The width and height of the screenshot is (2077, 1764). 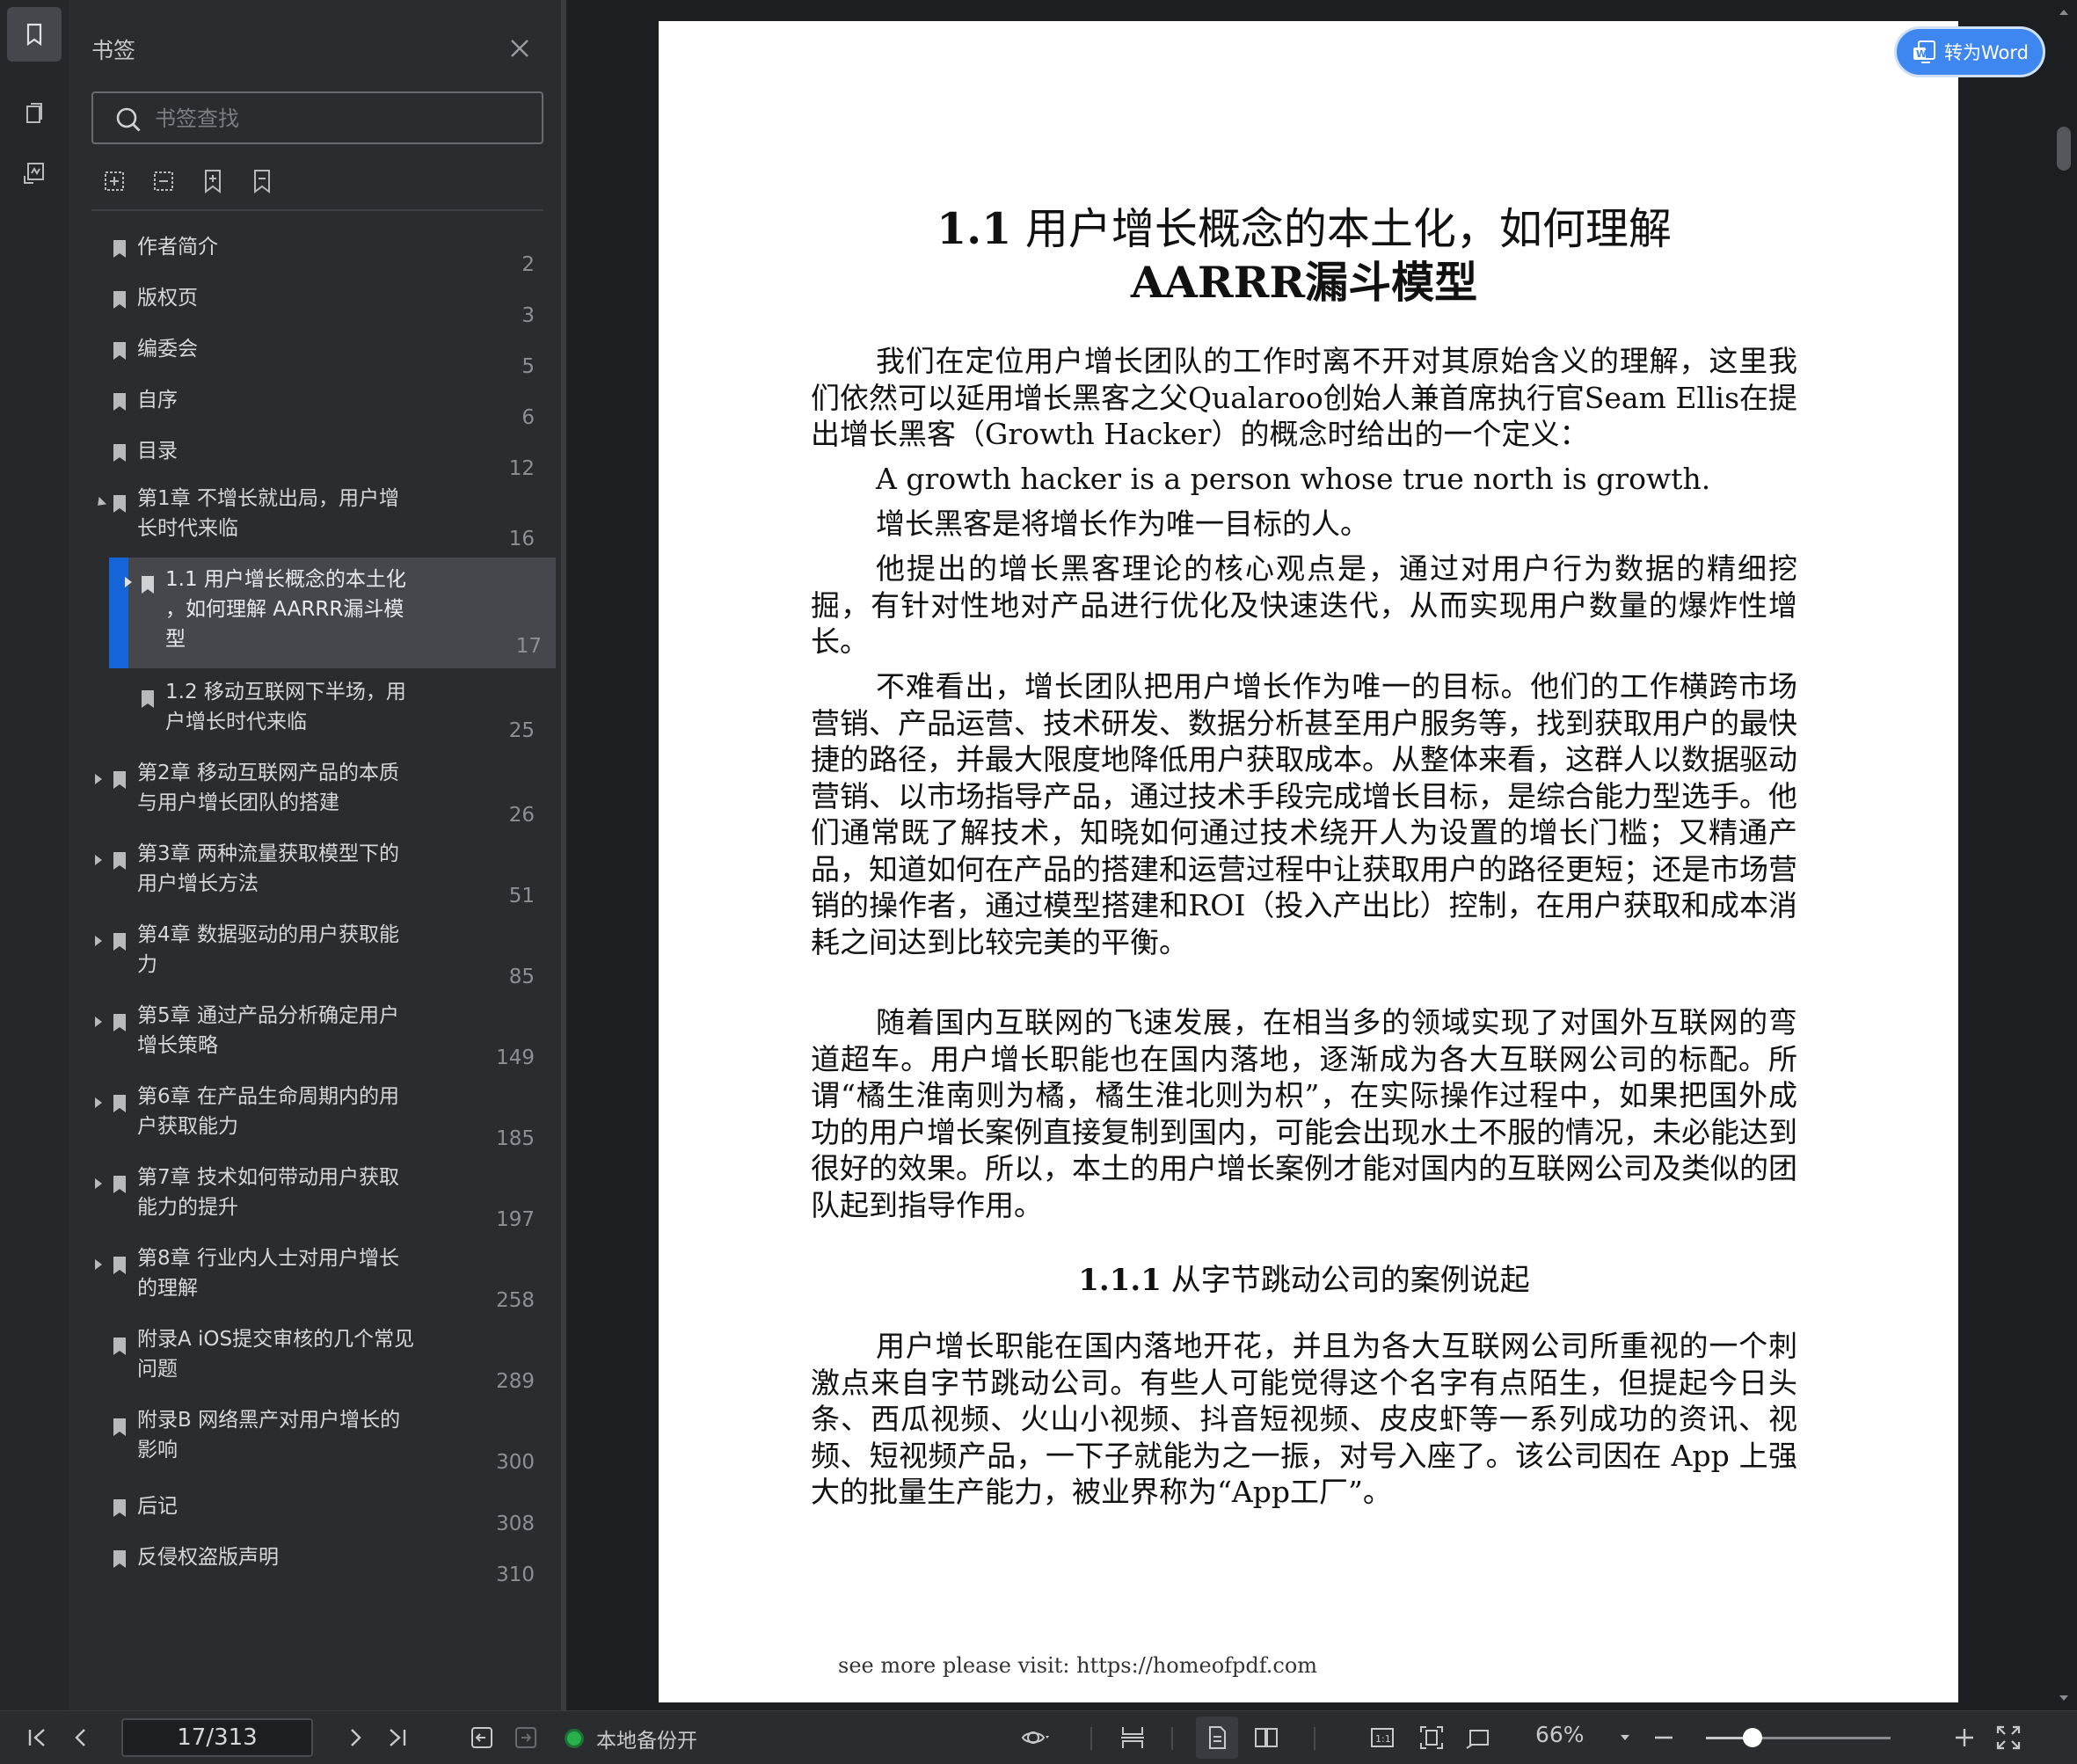 What do you see at coordinates (1798, 1737) in the screenshot?
I see `zoom-slider` at bounding box center [1798, 1737].